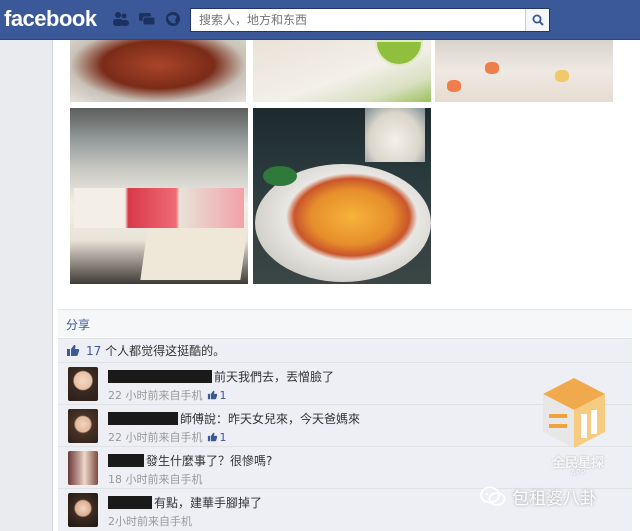  What do you see at coordinates (280, 176) in the screenshot?
I see `garnish-greens` at bounding box center [280, 176].